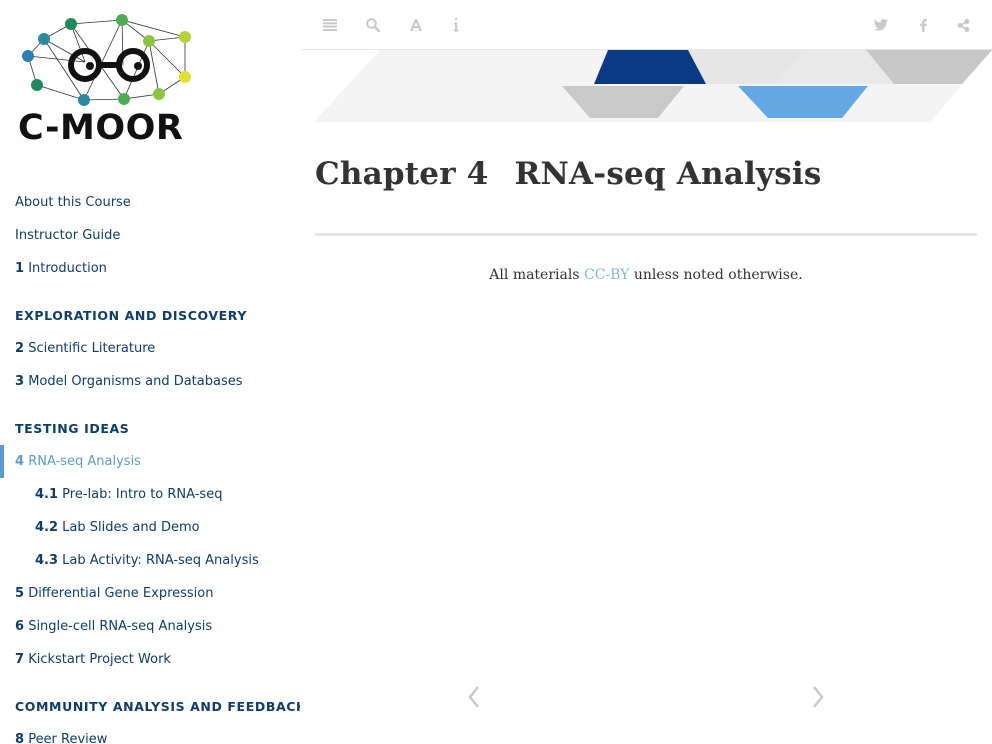  What do you see at coordinates (2, 461) in the screenshot?
I see `active-item-indicator` at bounding box center [2, 461].